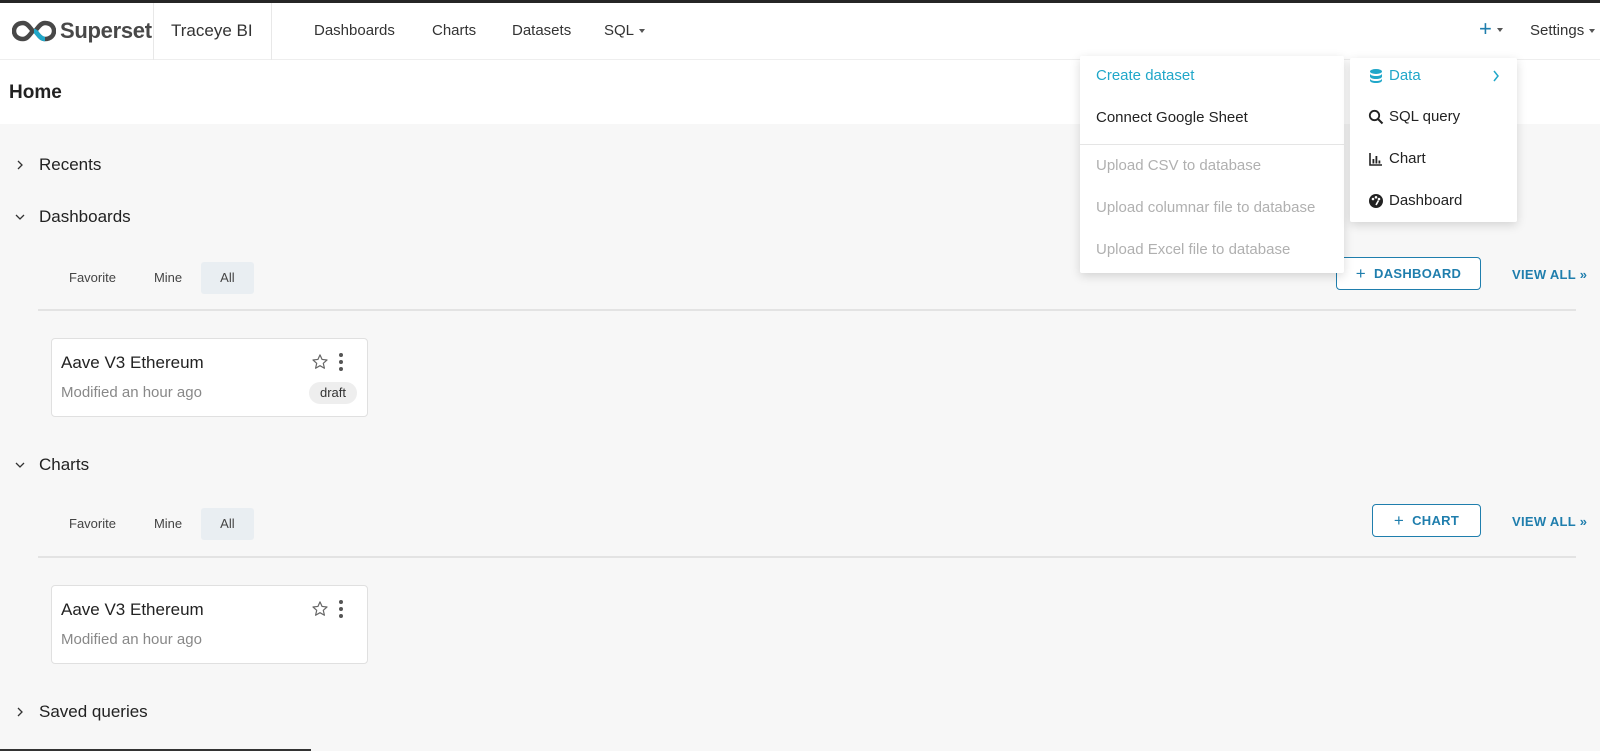 This screenshot has width=1600, height=751. Describe the element at coordinates (1433, 75) in the screenshot. I see `menu-item-data: Data` at that location.